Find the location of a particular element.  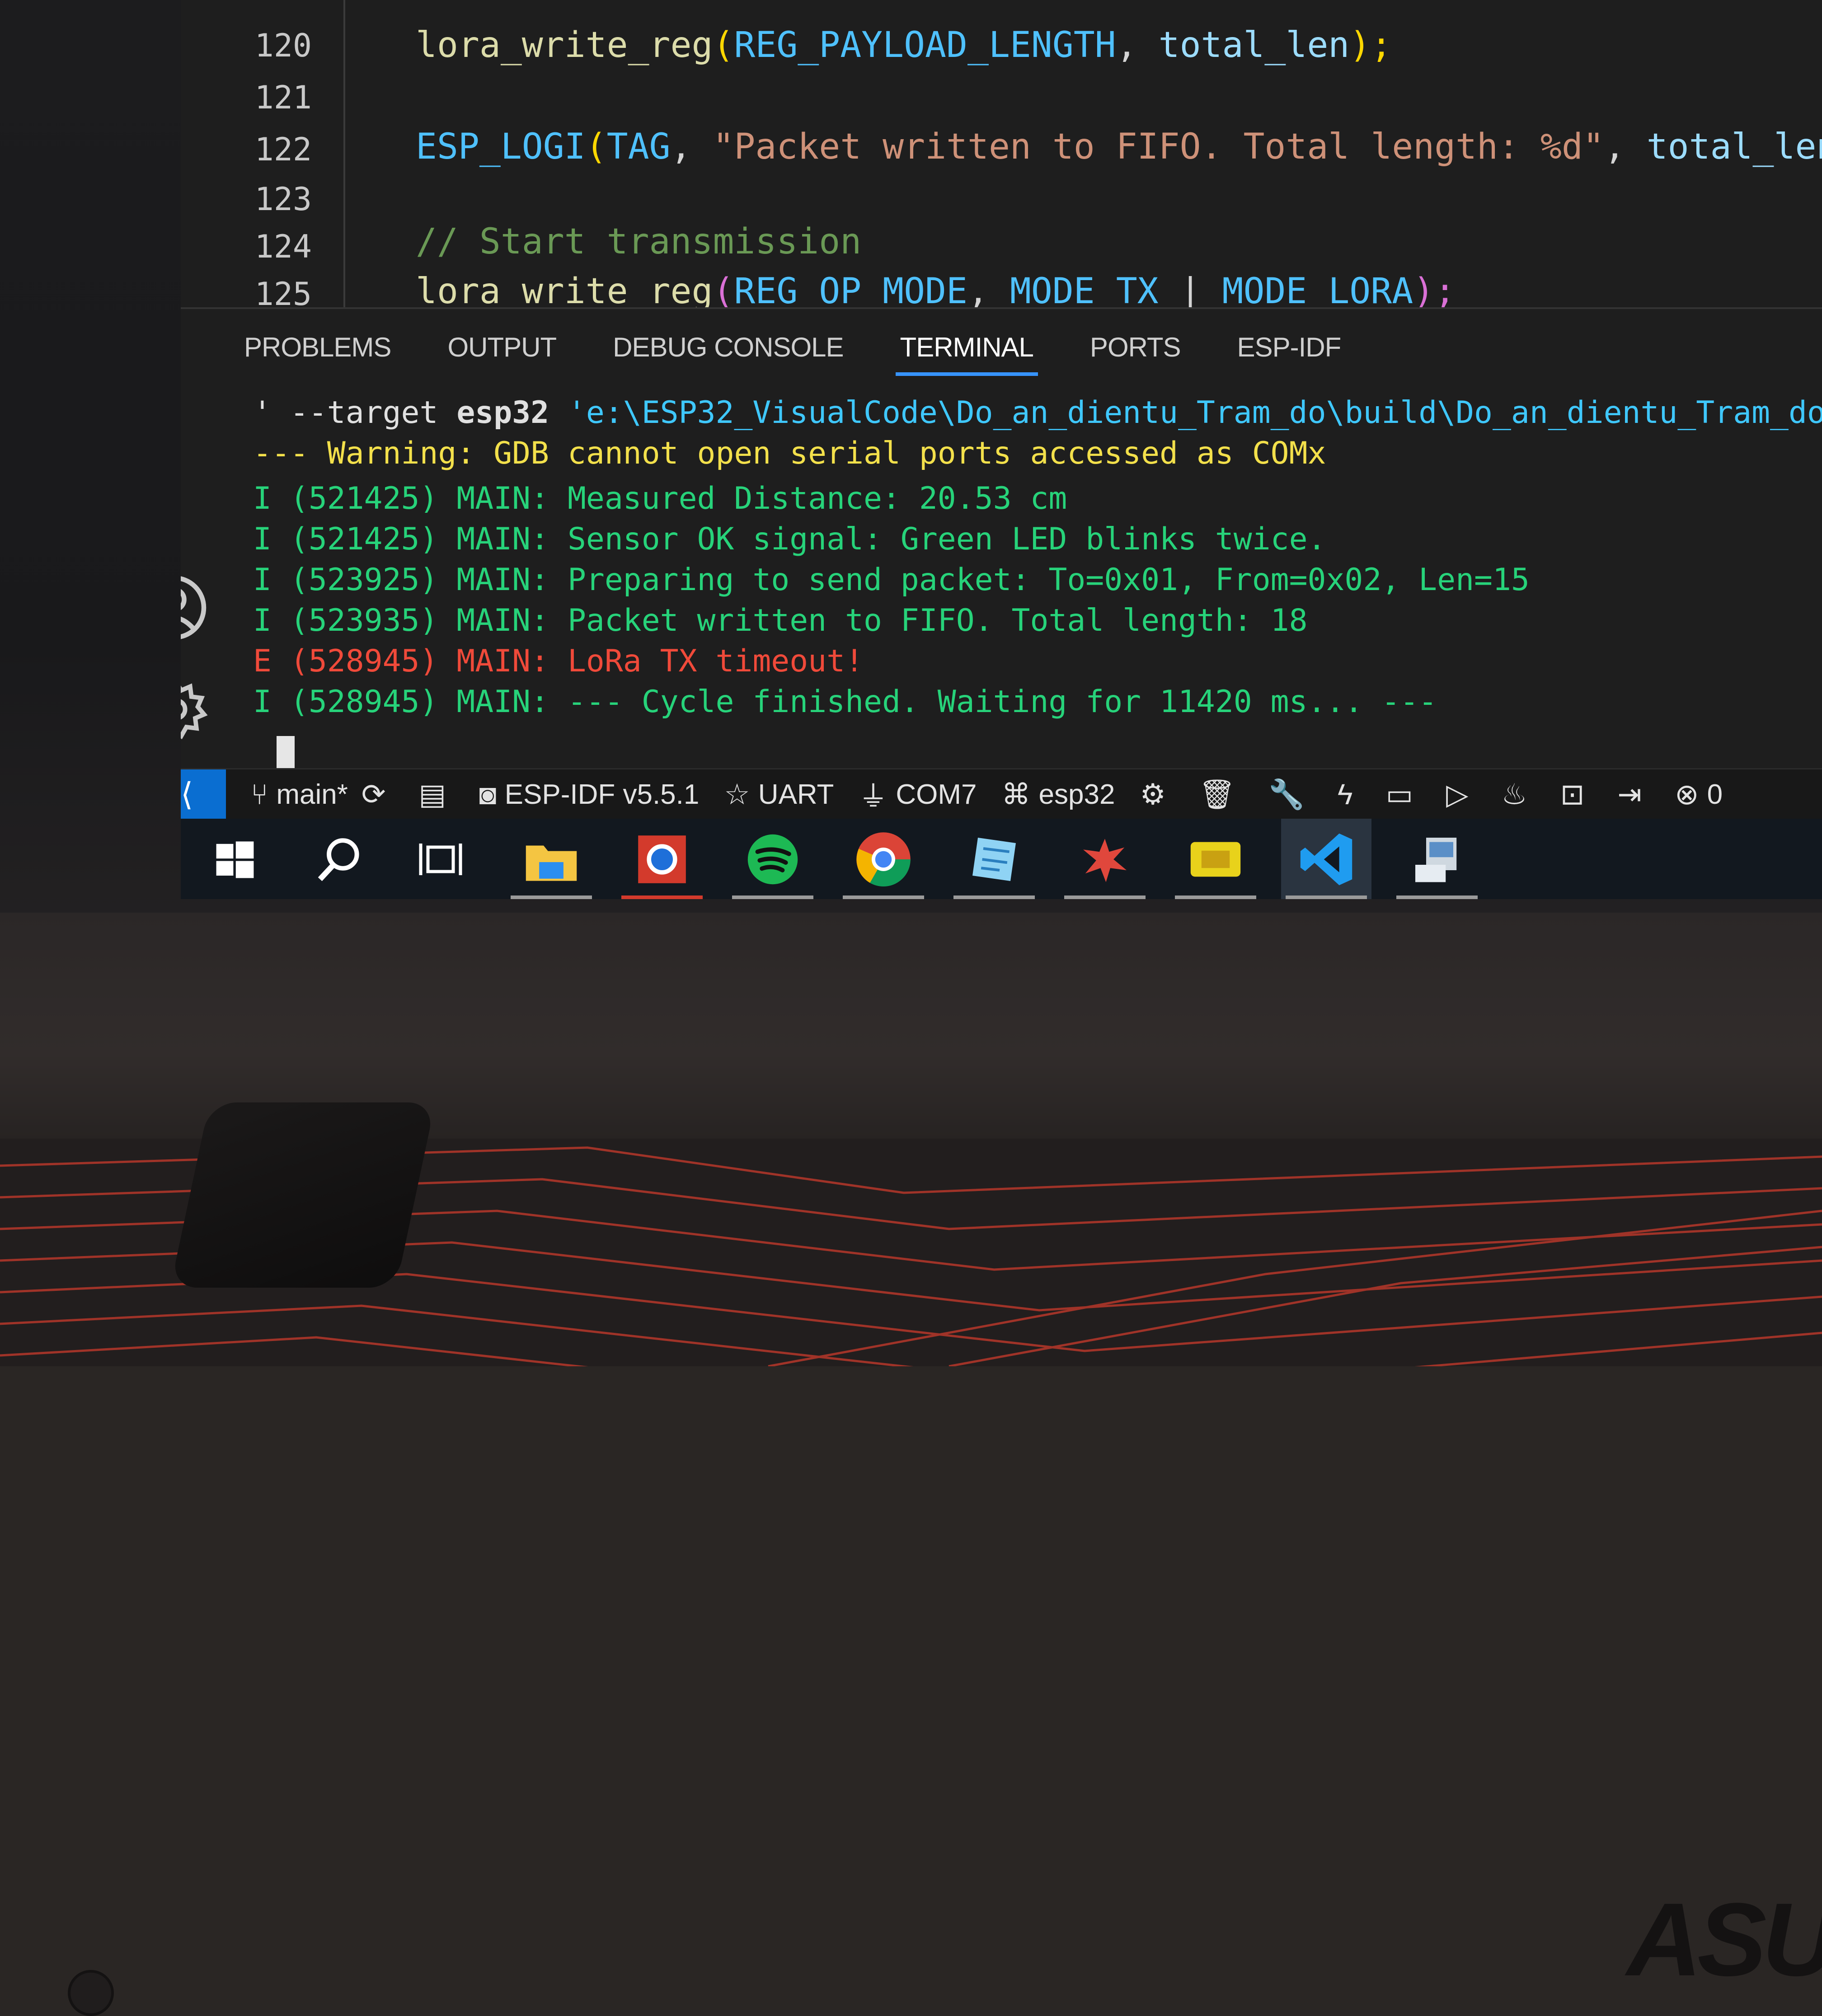

gear-icon: ⚙ is located at coordinates (1153, 794).